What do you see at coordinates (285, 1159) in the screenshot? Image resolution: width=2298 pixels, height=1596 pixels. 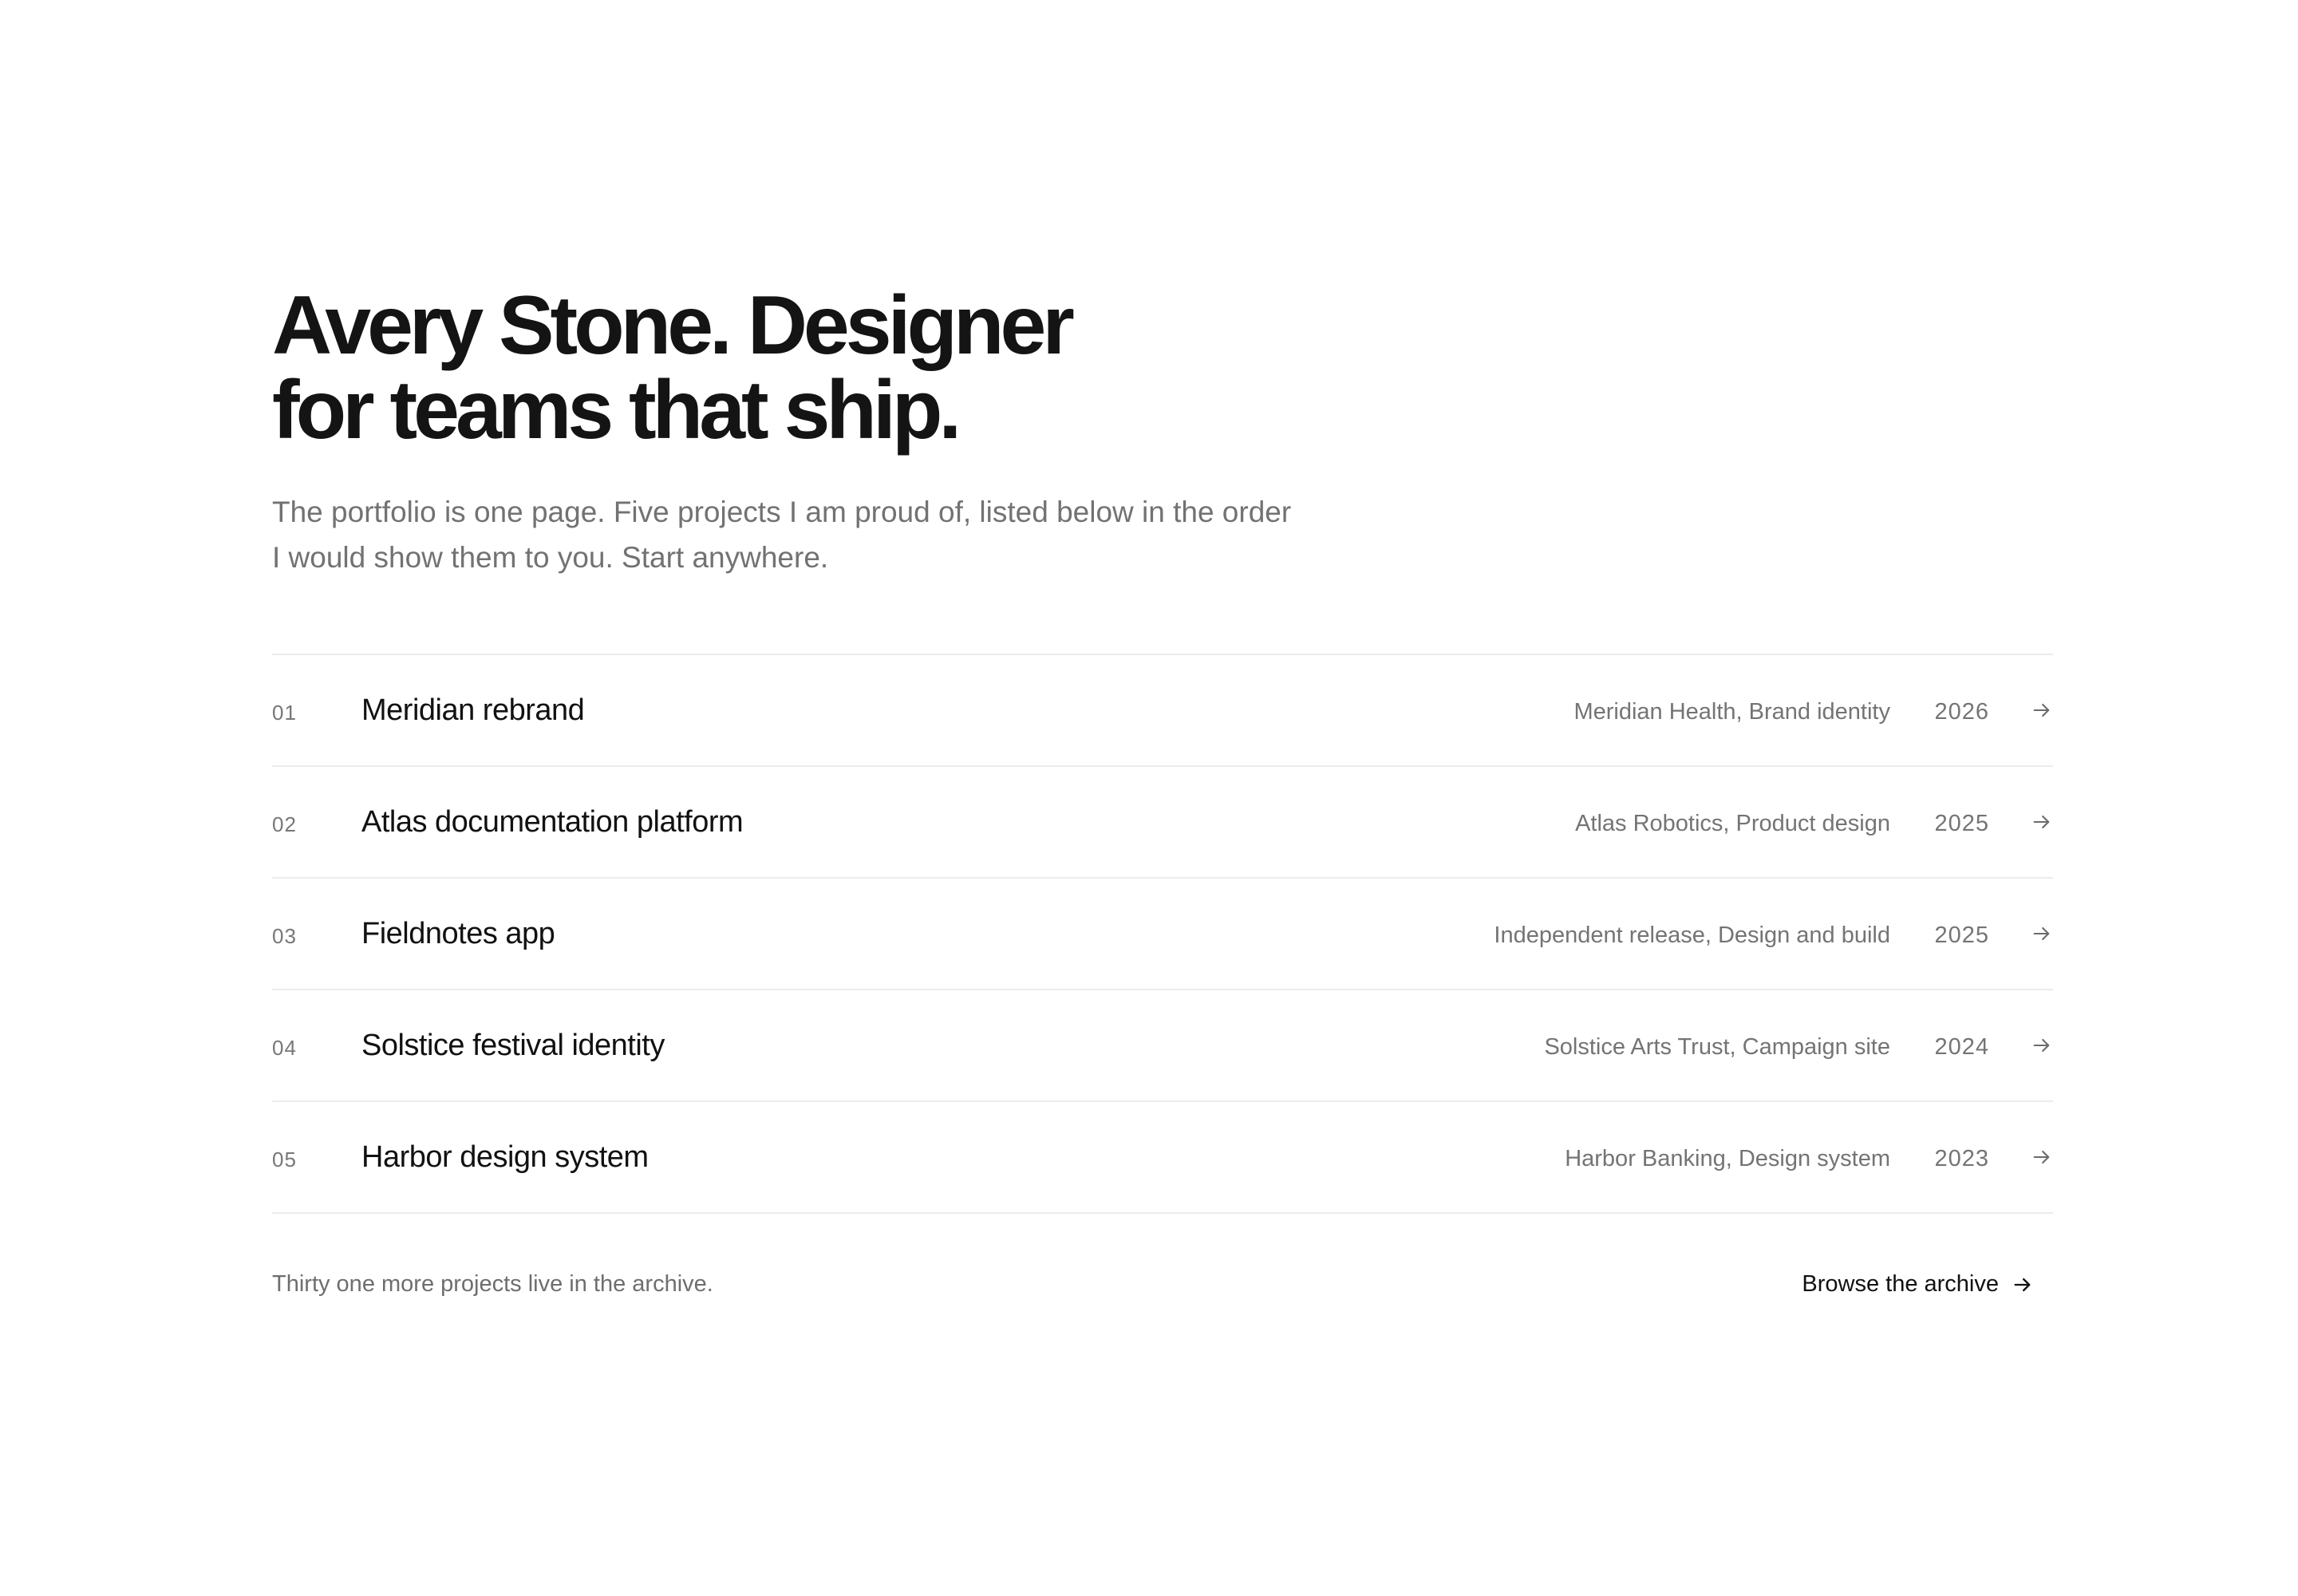 I see `project-number: 05` at bounding box center [285, 1159].